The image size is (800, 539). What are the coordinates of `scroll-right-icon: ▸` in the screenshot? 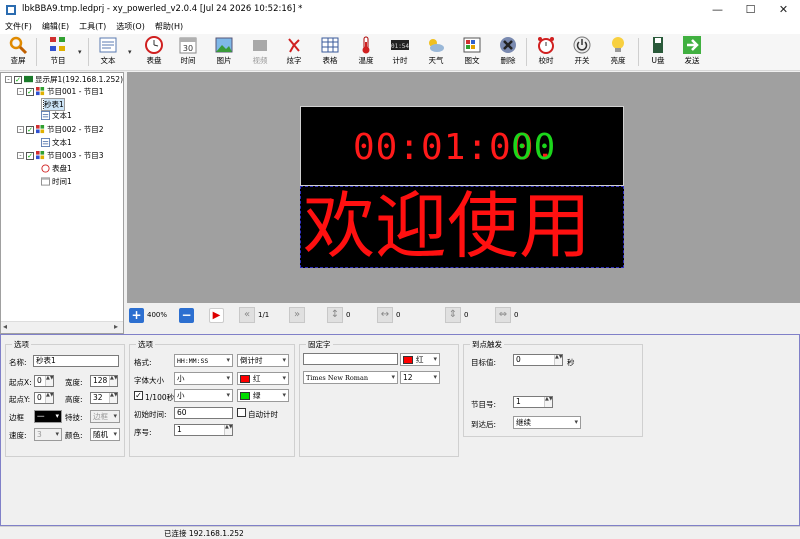 It's located at (116, 326).